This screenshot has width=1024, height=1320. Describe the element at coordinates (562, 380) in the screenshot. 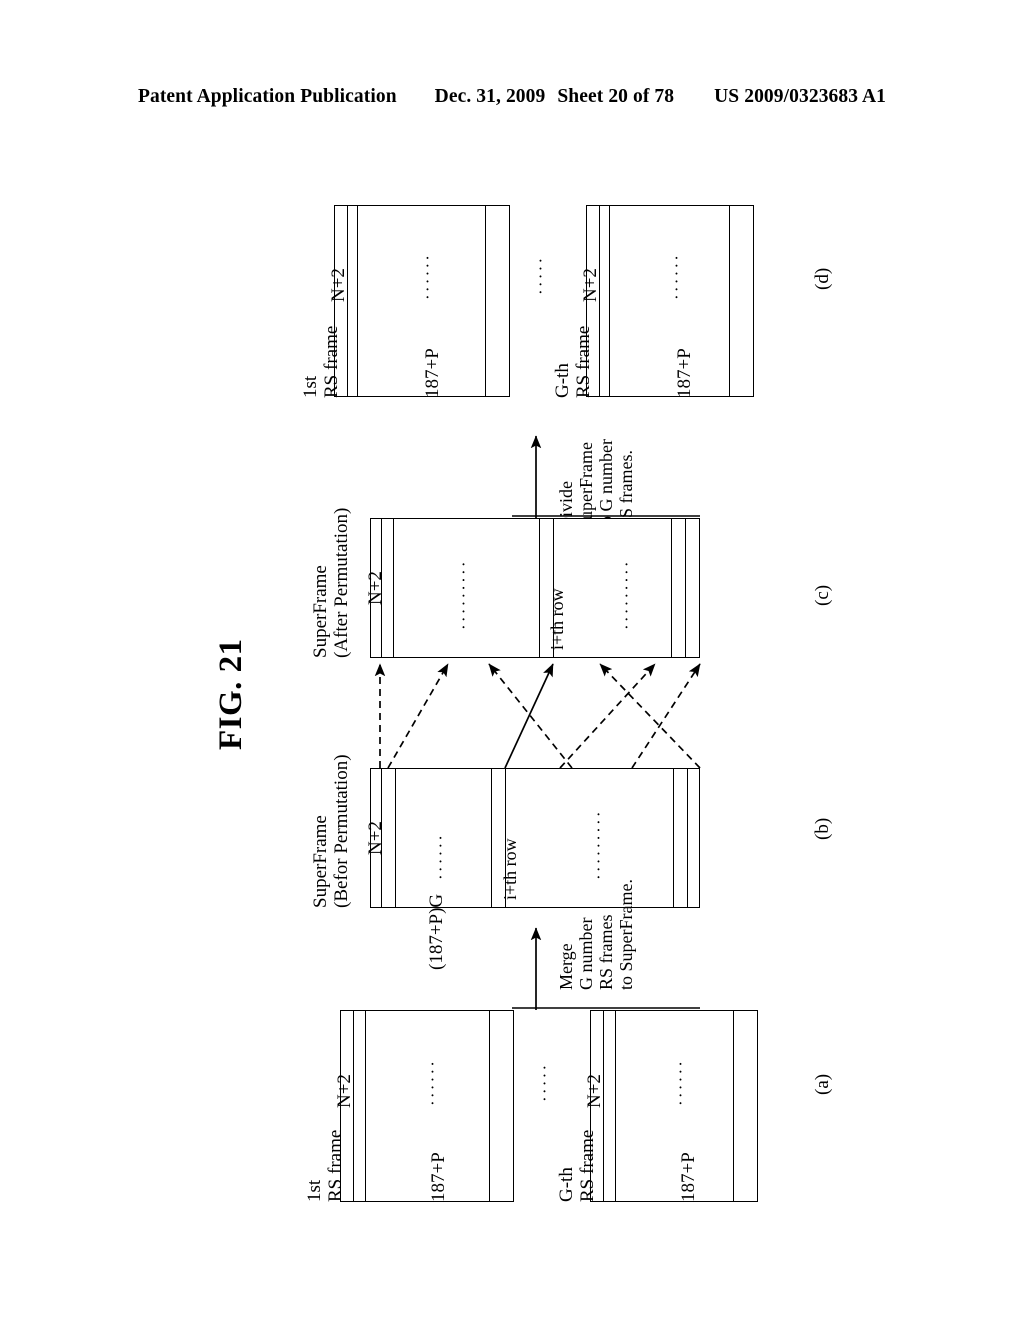

I see `panel-d-frame-2-name-line1: G-th` at that location.